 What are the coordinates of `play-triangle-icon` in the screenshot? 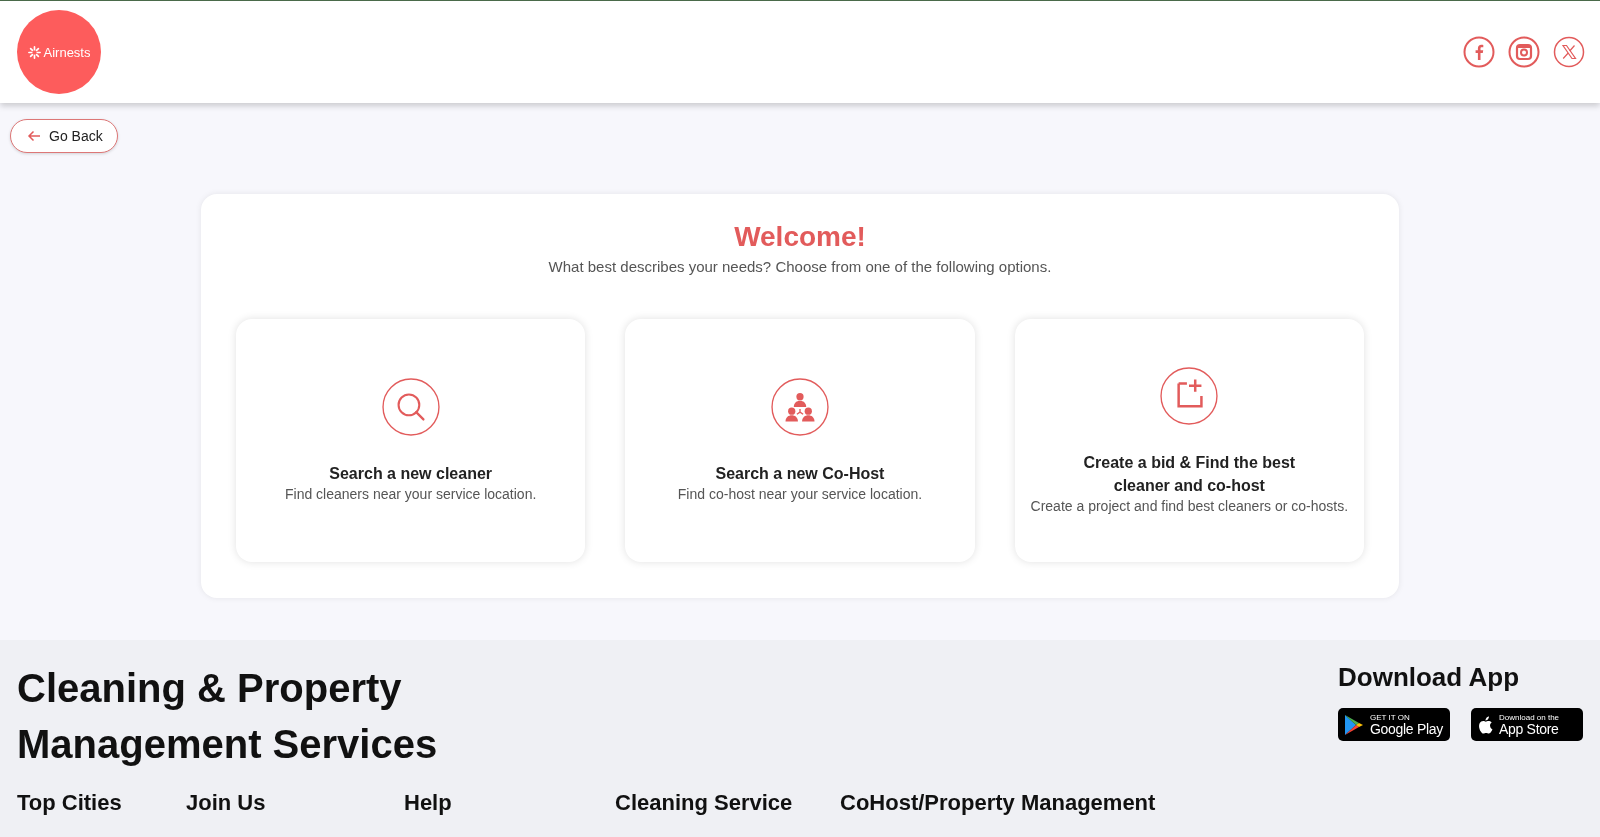 It's located at (1354, 724).